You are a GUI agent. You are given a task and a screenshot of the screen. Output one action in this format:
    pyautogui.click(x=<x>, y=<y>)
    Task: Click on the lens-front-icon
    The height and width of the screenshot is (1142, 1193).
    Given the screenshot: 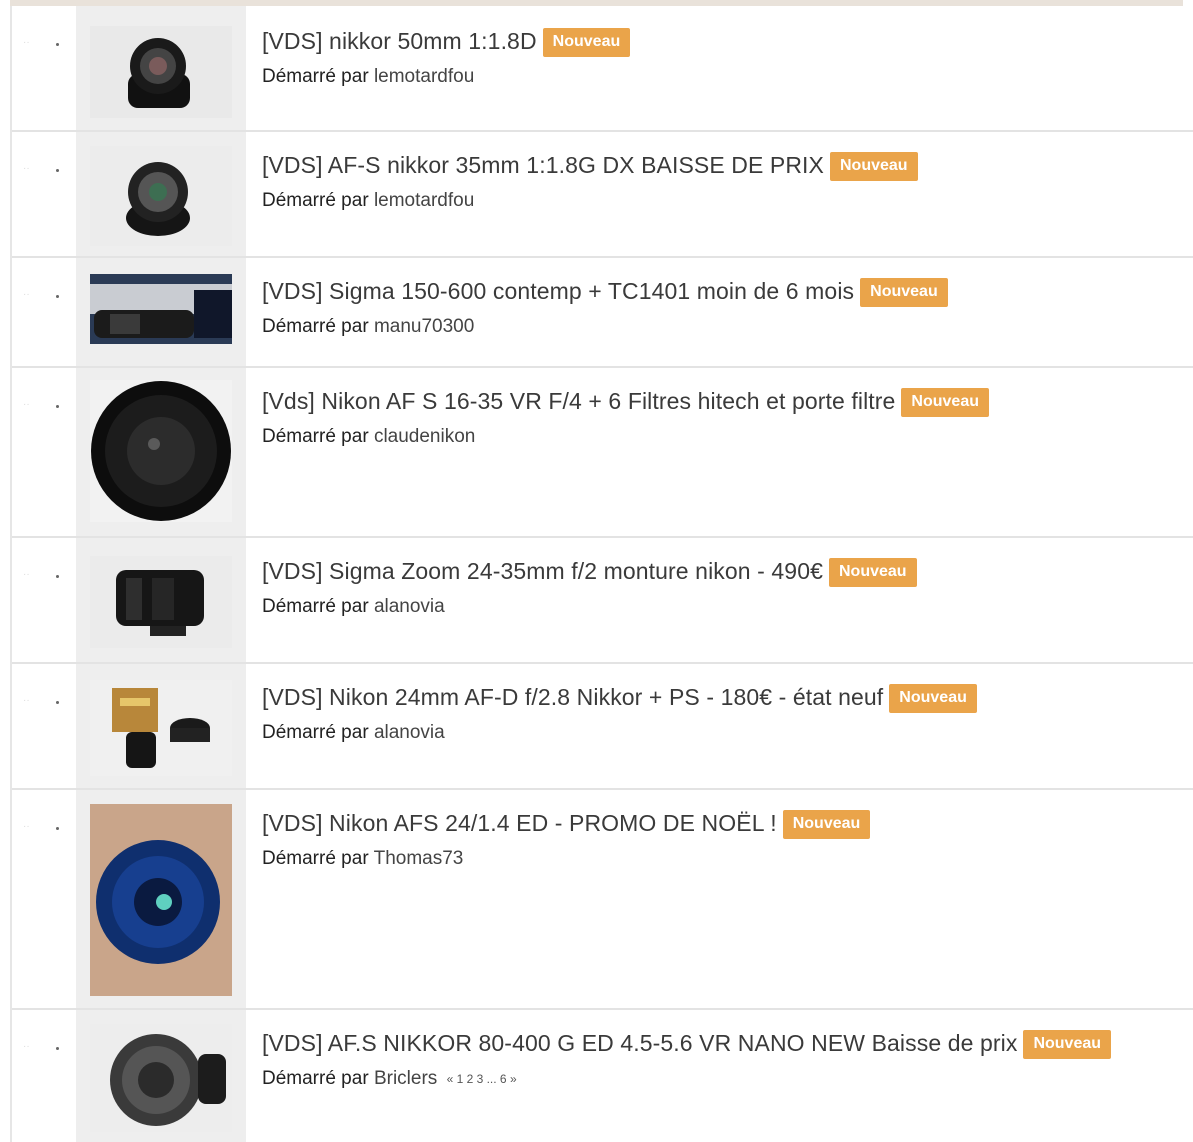 What is the action you would take?
    pyautogui.click(x=161, y=451)
    